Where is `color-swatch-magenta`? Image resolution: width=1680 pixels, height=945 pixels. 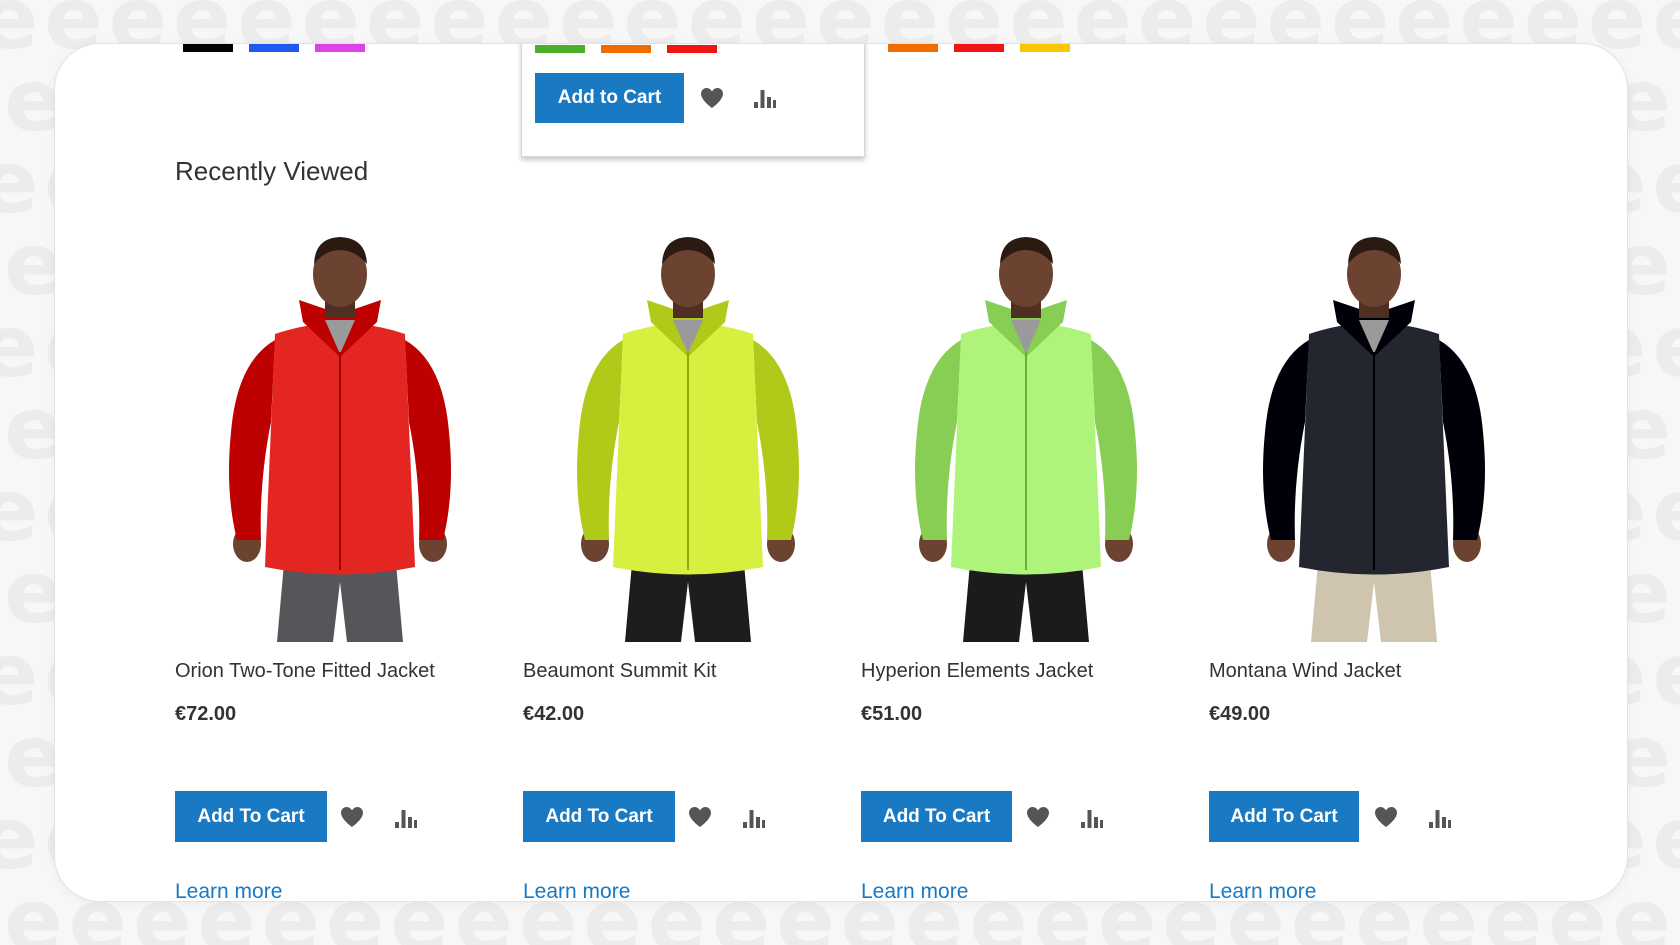 color-swatch-magenta is located at coordinates (340, 48).